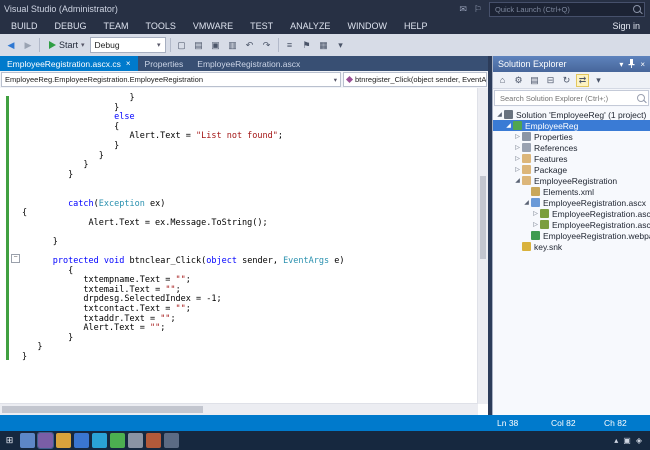 This screenshot has height=450, width=650. What do you see at coordinates (307, 45) in the screenshot?
I see `bookmark-icon: ⚑` at bounding box center [307, 45].